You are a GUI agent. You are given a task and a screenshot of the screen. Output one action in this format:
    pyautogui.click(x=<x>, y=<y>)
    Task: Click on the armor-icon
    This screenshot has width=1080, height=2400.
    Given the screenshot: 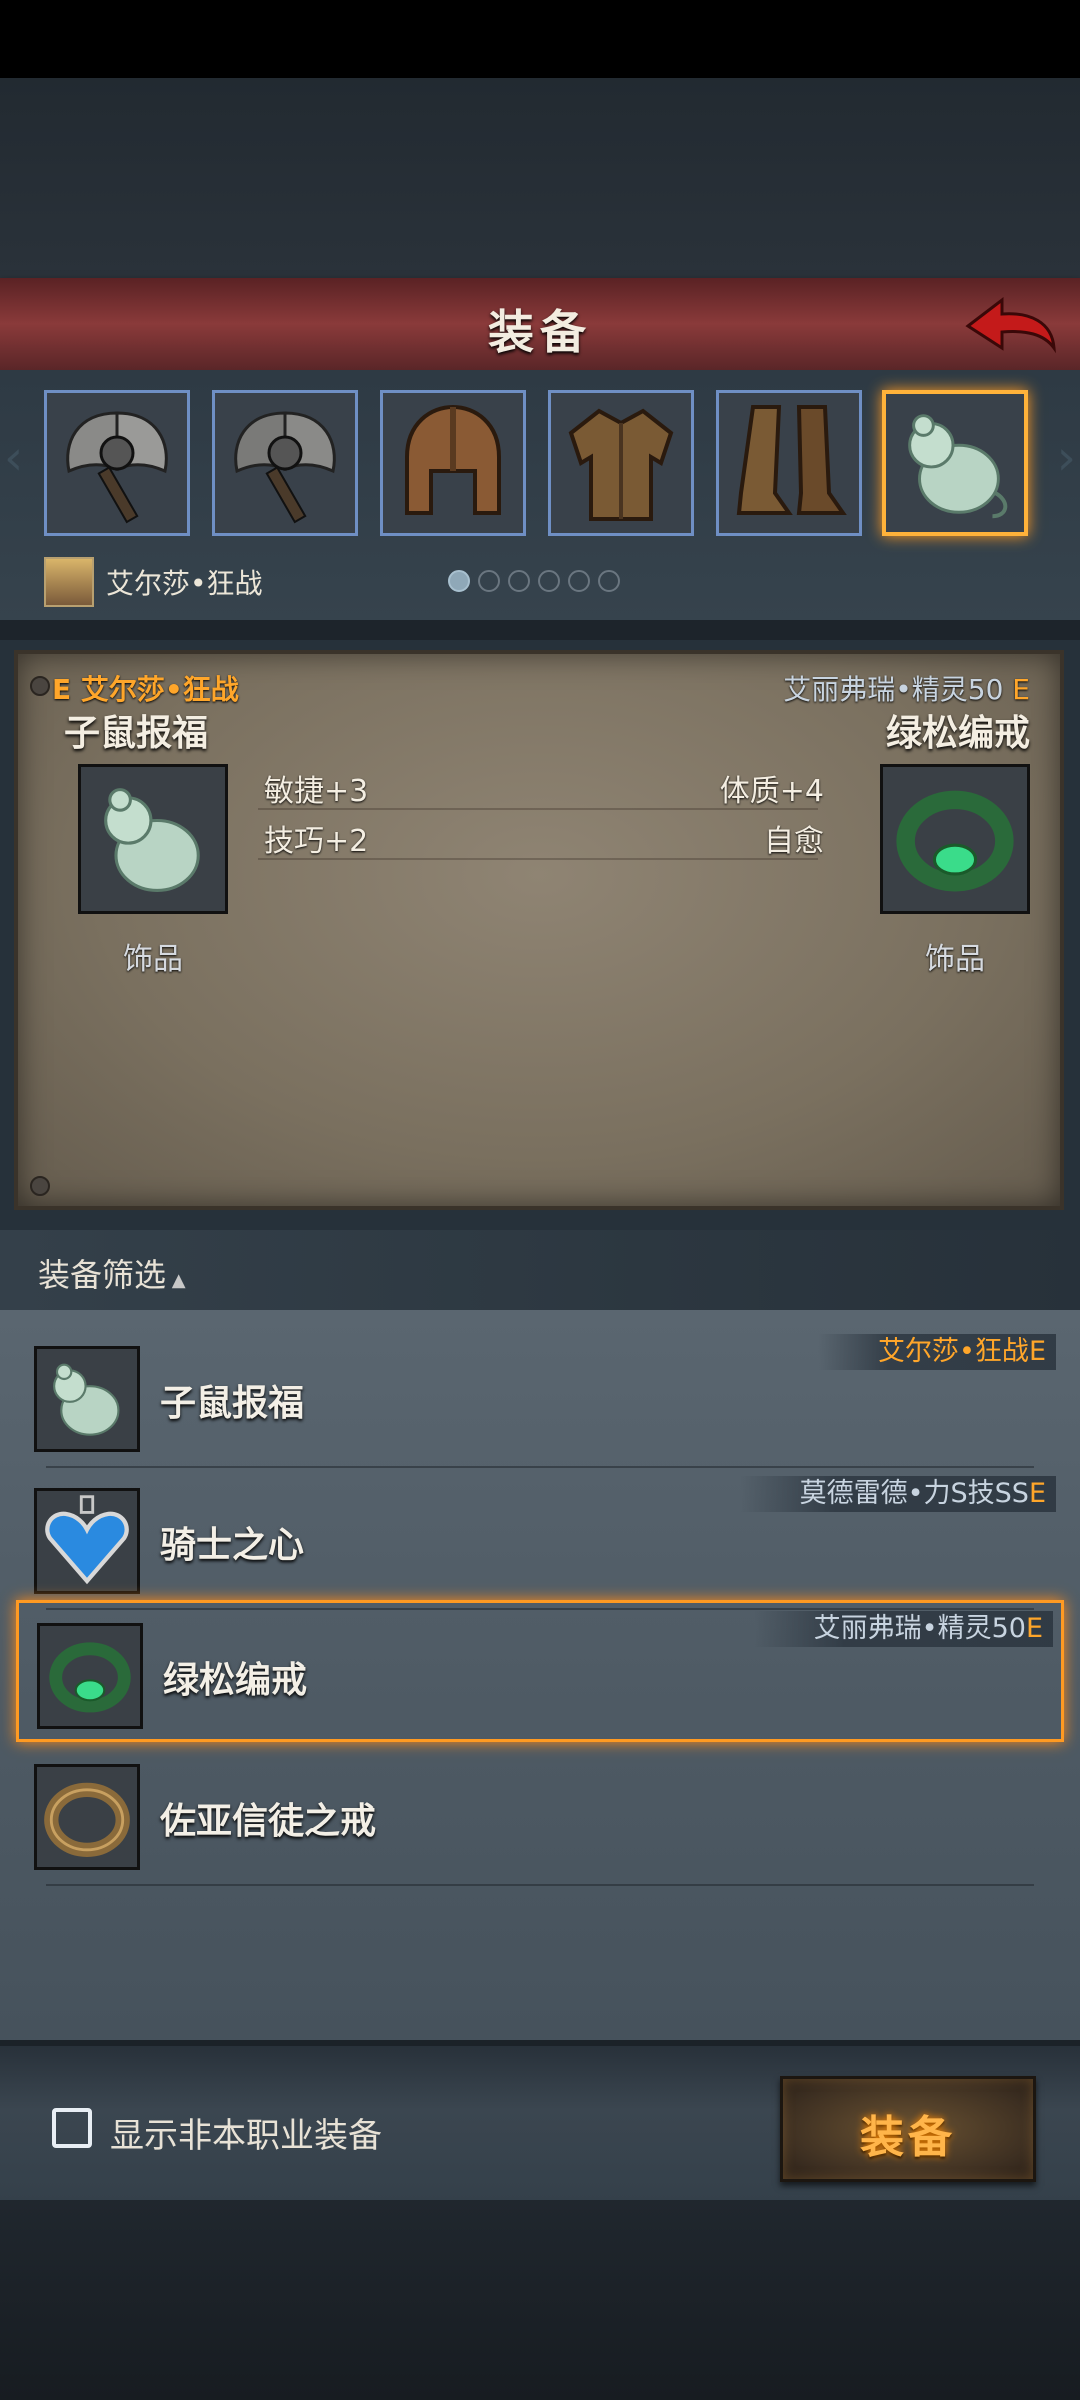 What is the action you would take?
    pyautogui.click(x=621, y=463)
    